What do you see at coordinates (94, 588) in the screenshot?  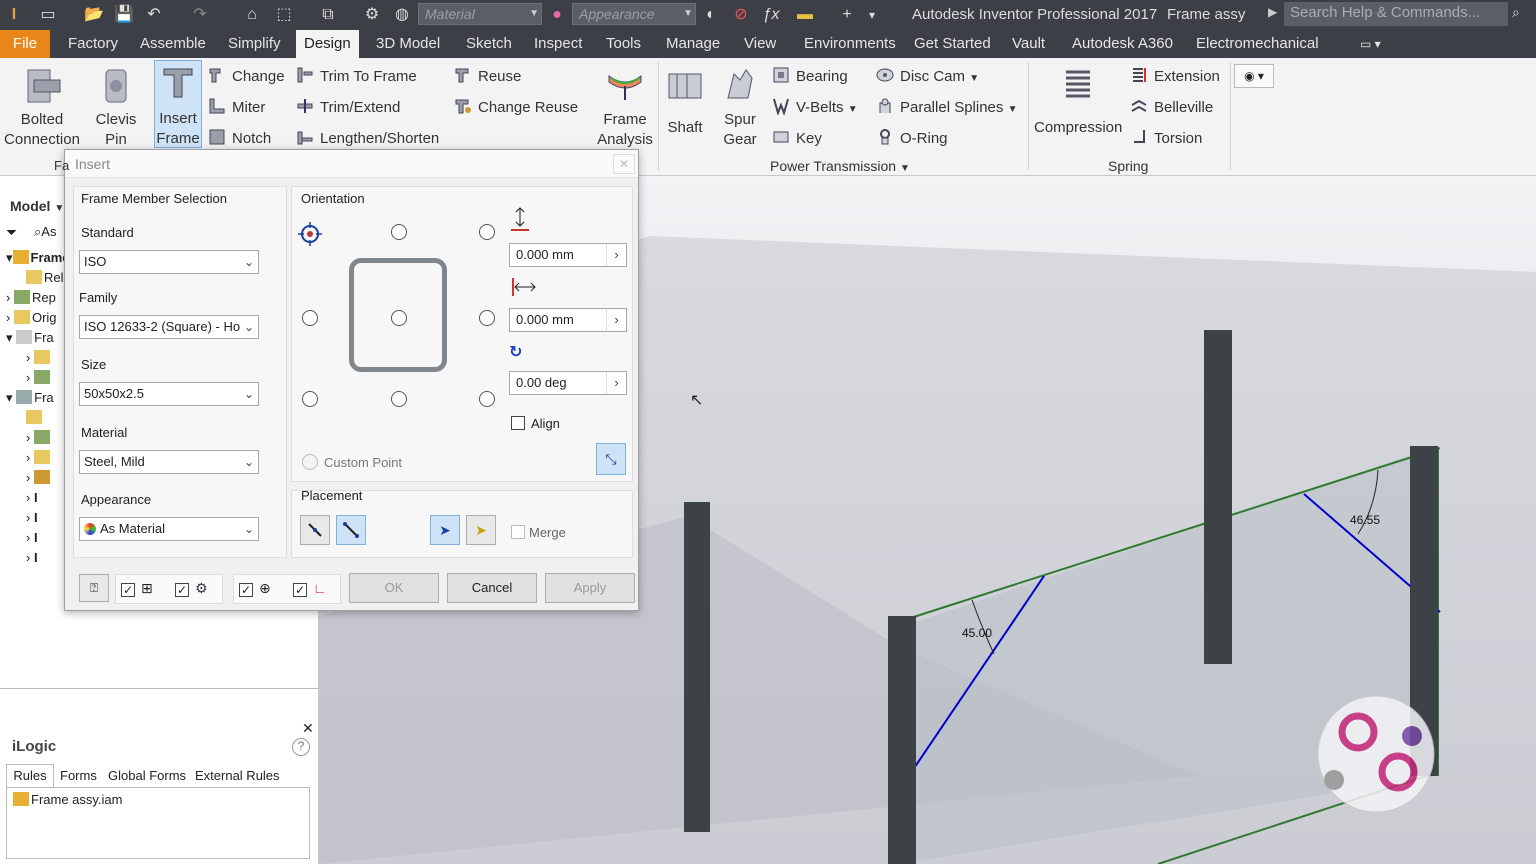 I see `help-button: ⍰` at bounding box center [94, 588].